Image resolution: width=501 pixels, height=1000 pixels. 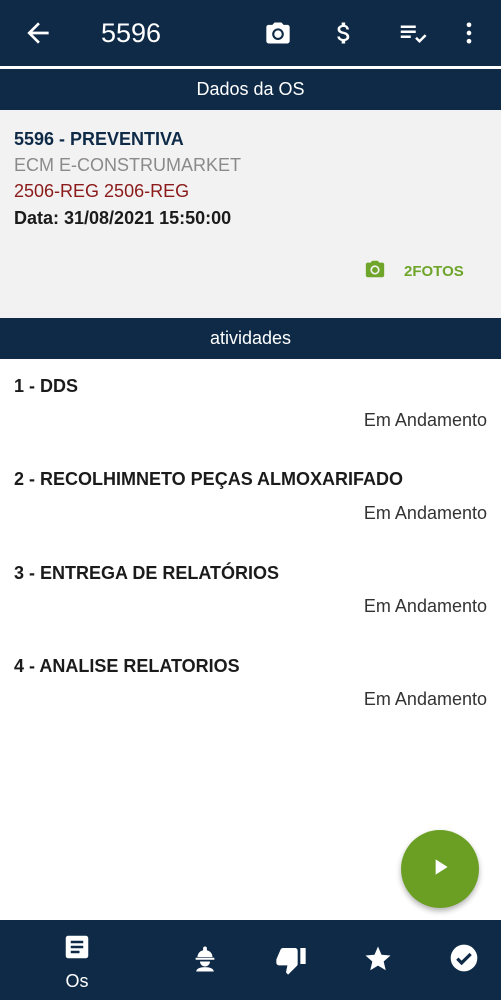 I want to click on checklist-icon, so click(x=412, y=33).